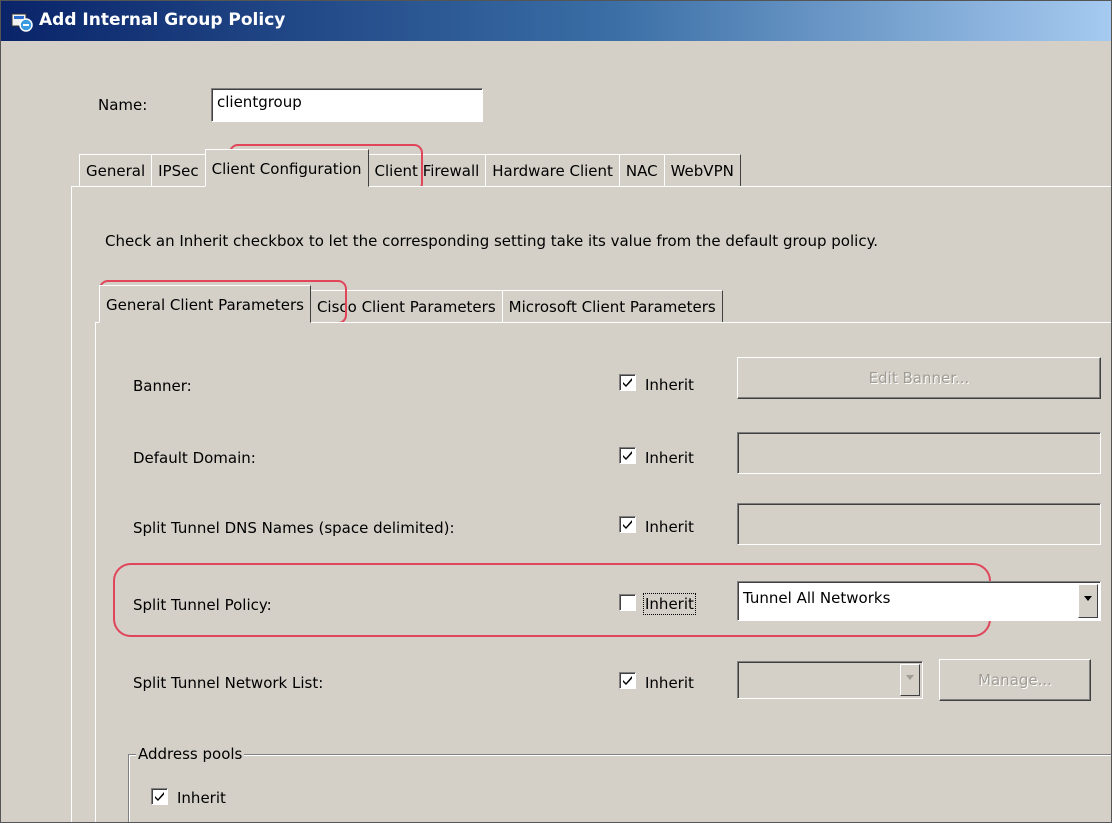  Describe the element at coordinates (228, 683) in the screenshot. I see `split-list-label: Split Tunnel Network List:` at that location.